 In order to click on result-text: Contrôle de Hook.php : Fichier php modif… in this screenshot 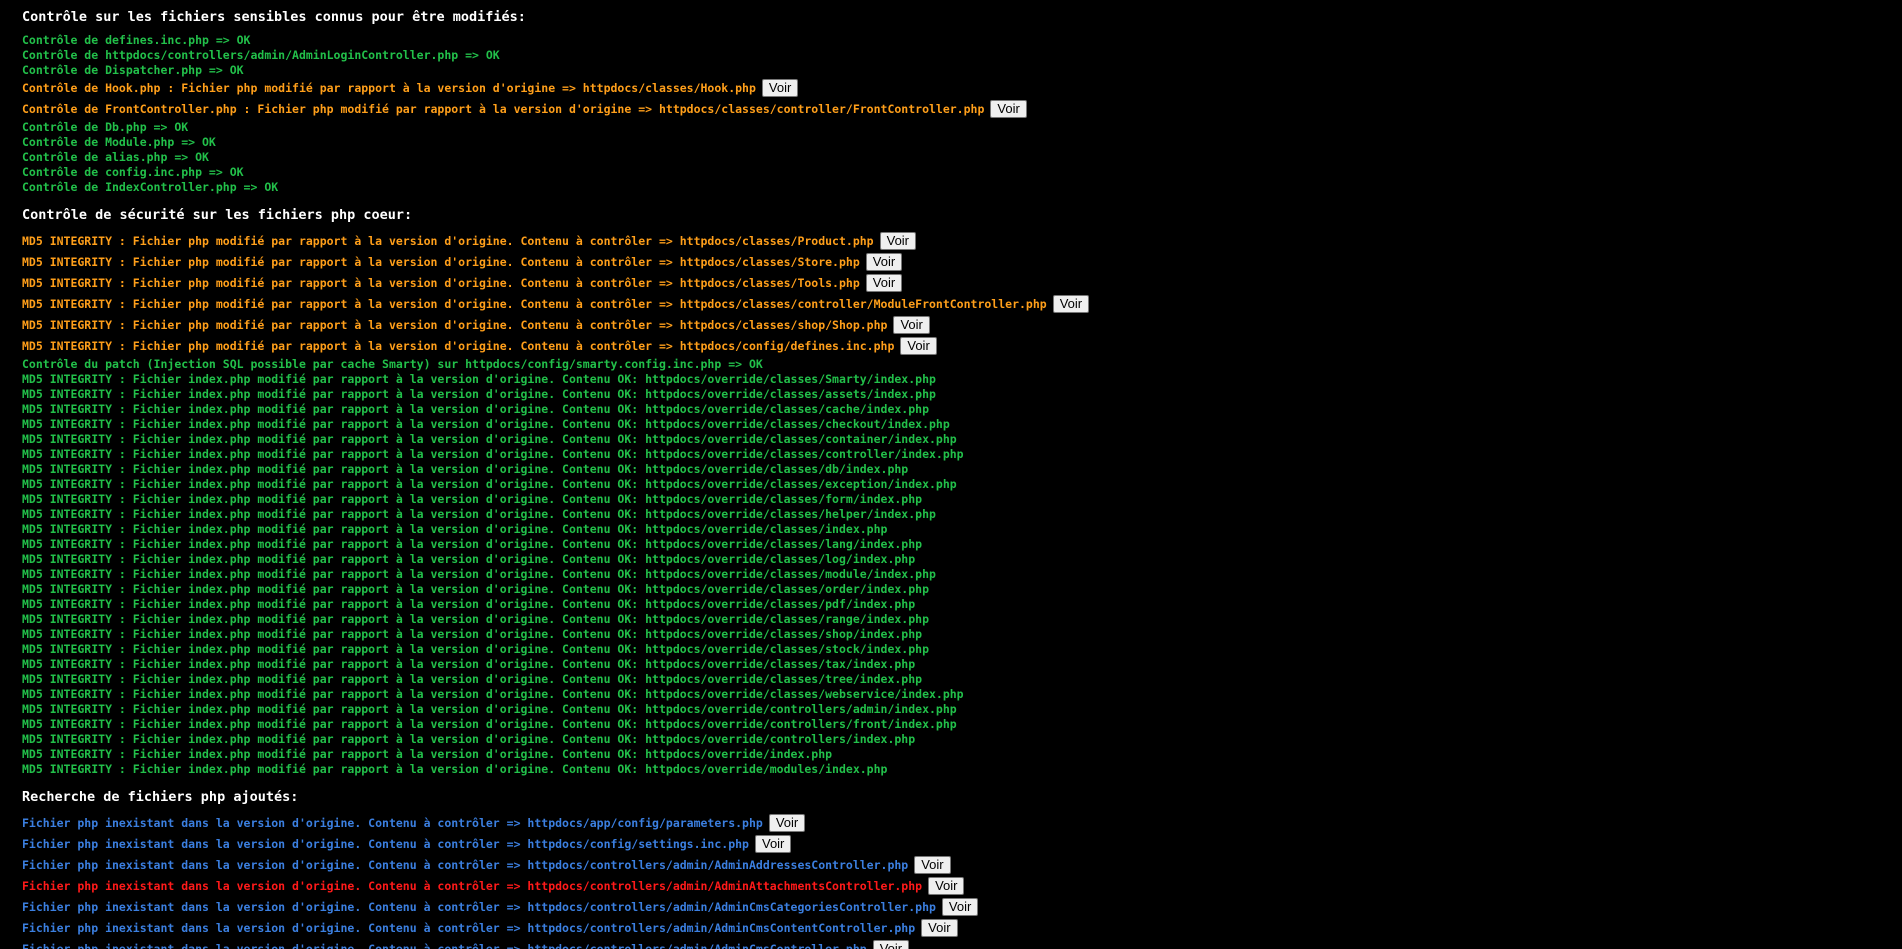, I will do `click(389, 88)`.